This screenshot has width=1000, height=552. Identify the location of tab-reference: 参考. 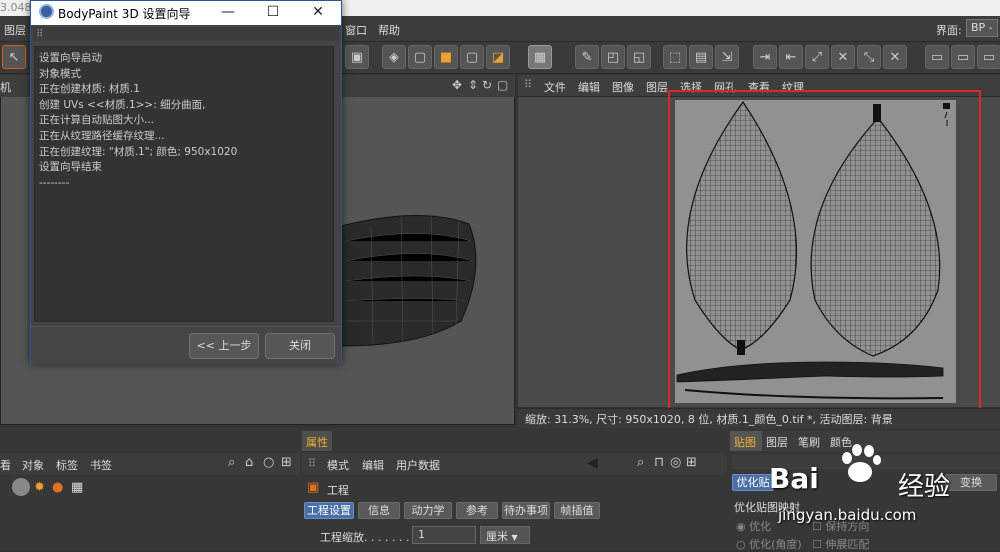
(477, 510).